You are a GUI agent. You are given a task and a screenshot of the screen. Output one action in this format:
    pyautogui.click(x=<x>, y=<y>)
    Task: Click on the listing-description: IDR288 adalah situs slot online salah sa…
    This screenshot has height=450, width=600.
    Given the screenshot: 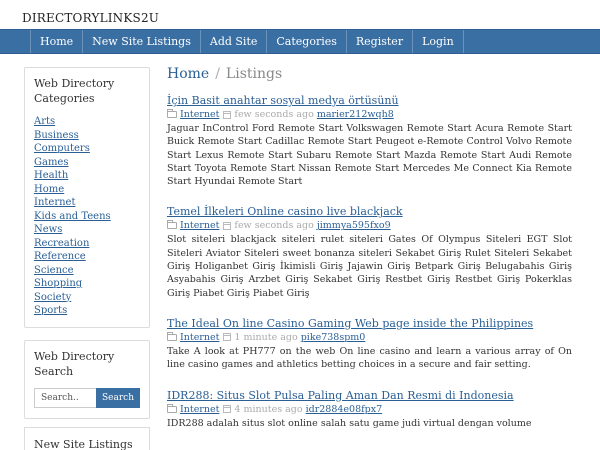 What is the action you would take?
    pyautogui.click(x=349, y=423)
    